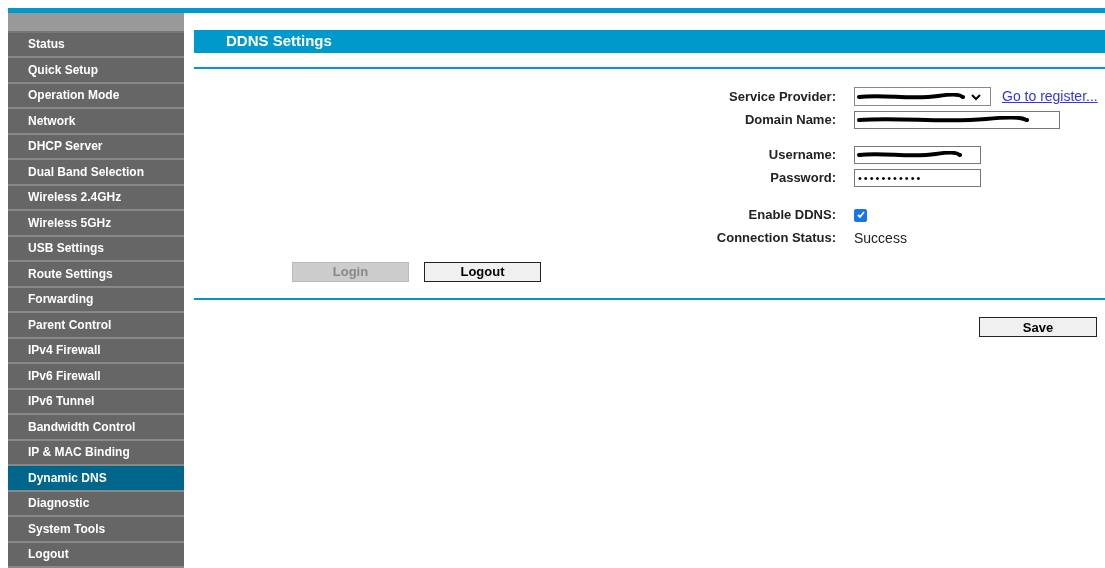 This screenshot has height=568, width=1105. What do you see at coordinates (976, 96) in the screenshot?
I see `chevron-down-icon` at bounding box center [976, 96].